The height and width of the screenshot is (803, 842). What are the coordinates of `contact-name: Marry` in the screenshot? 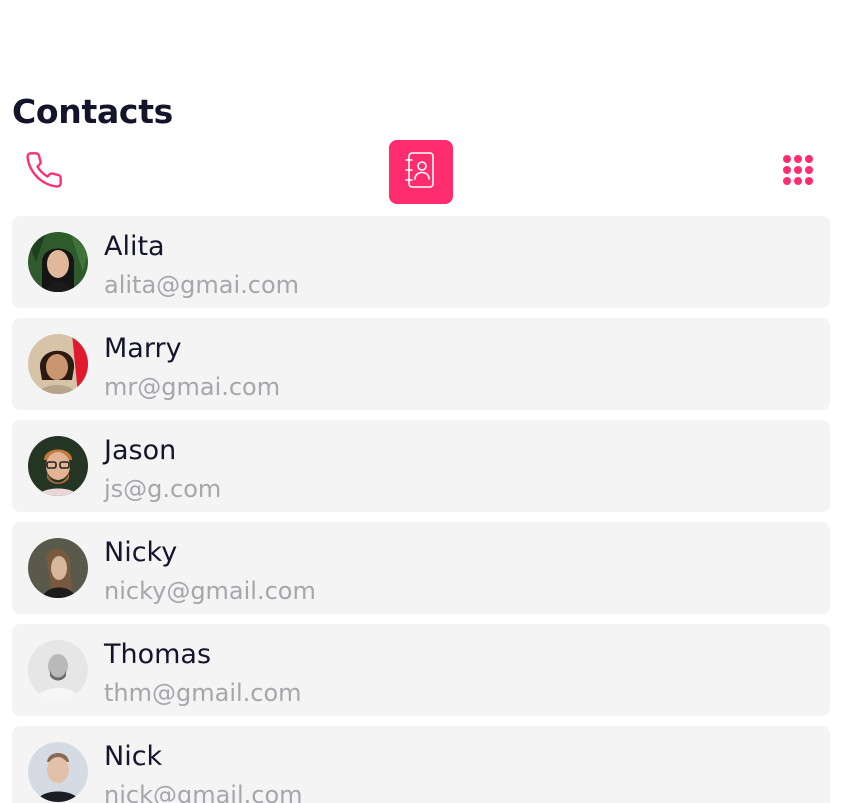 It's located at (143, 348).